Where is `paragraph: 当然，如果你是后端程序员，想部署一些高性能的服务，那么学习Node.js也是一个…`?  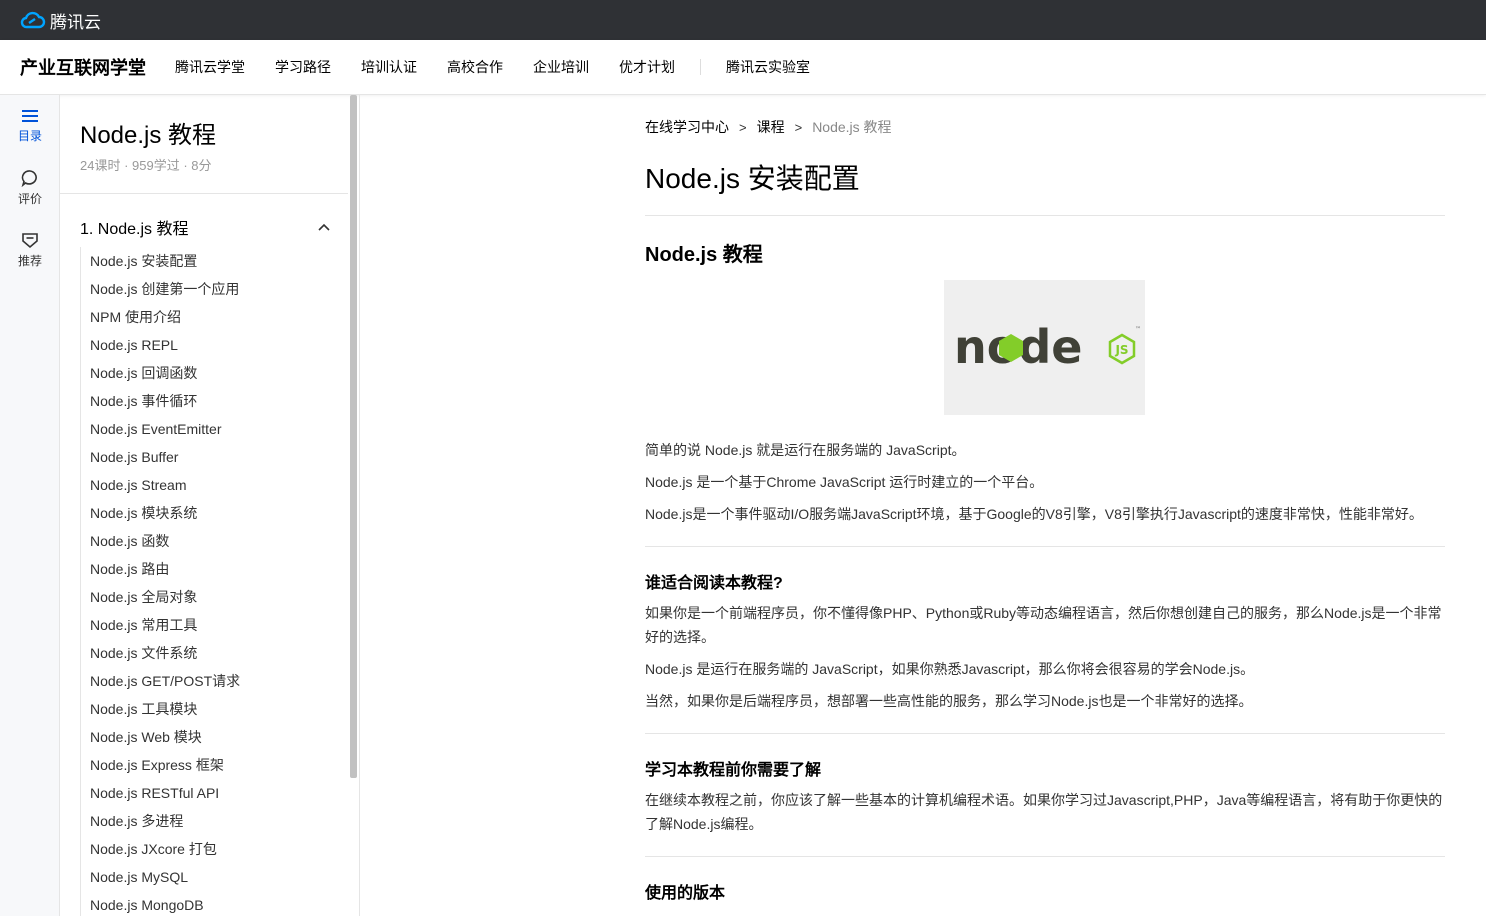
paragraph: 当然，如果你是后端程序员，想部署一些高性能的服务，那么学习Node.js也是一个… is located at coordinates (949, 701).